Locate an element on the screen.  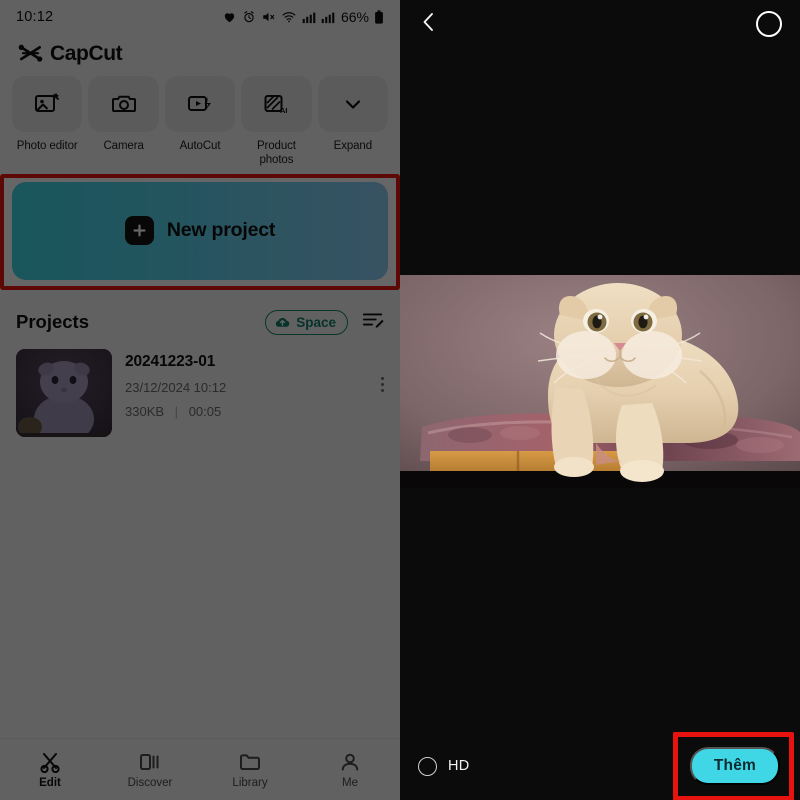
tool-label: Expand is located at coordinates (353, 146).